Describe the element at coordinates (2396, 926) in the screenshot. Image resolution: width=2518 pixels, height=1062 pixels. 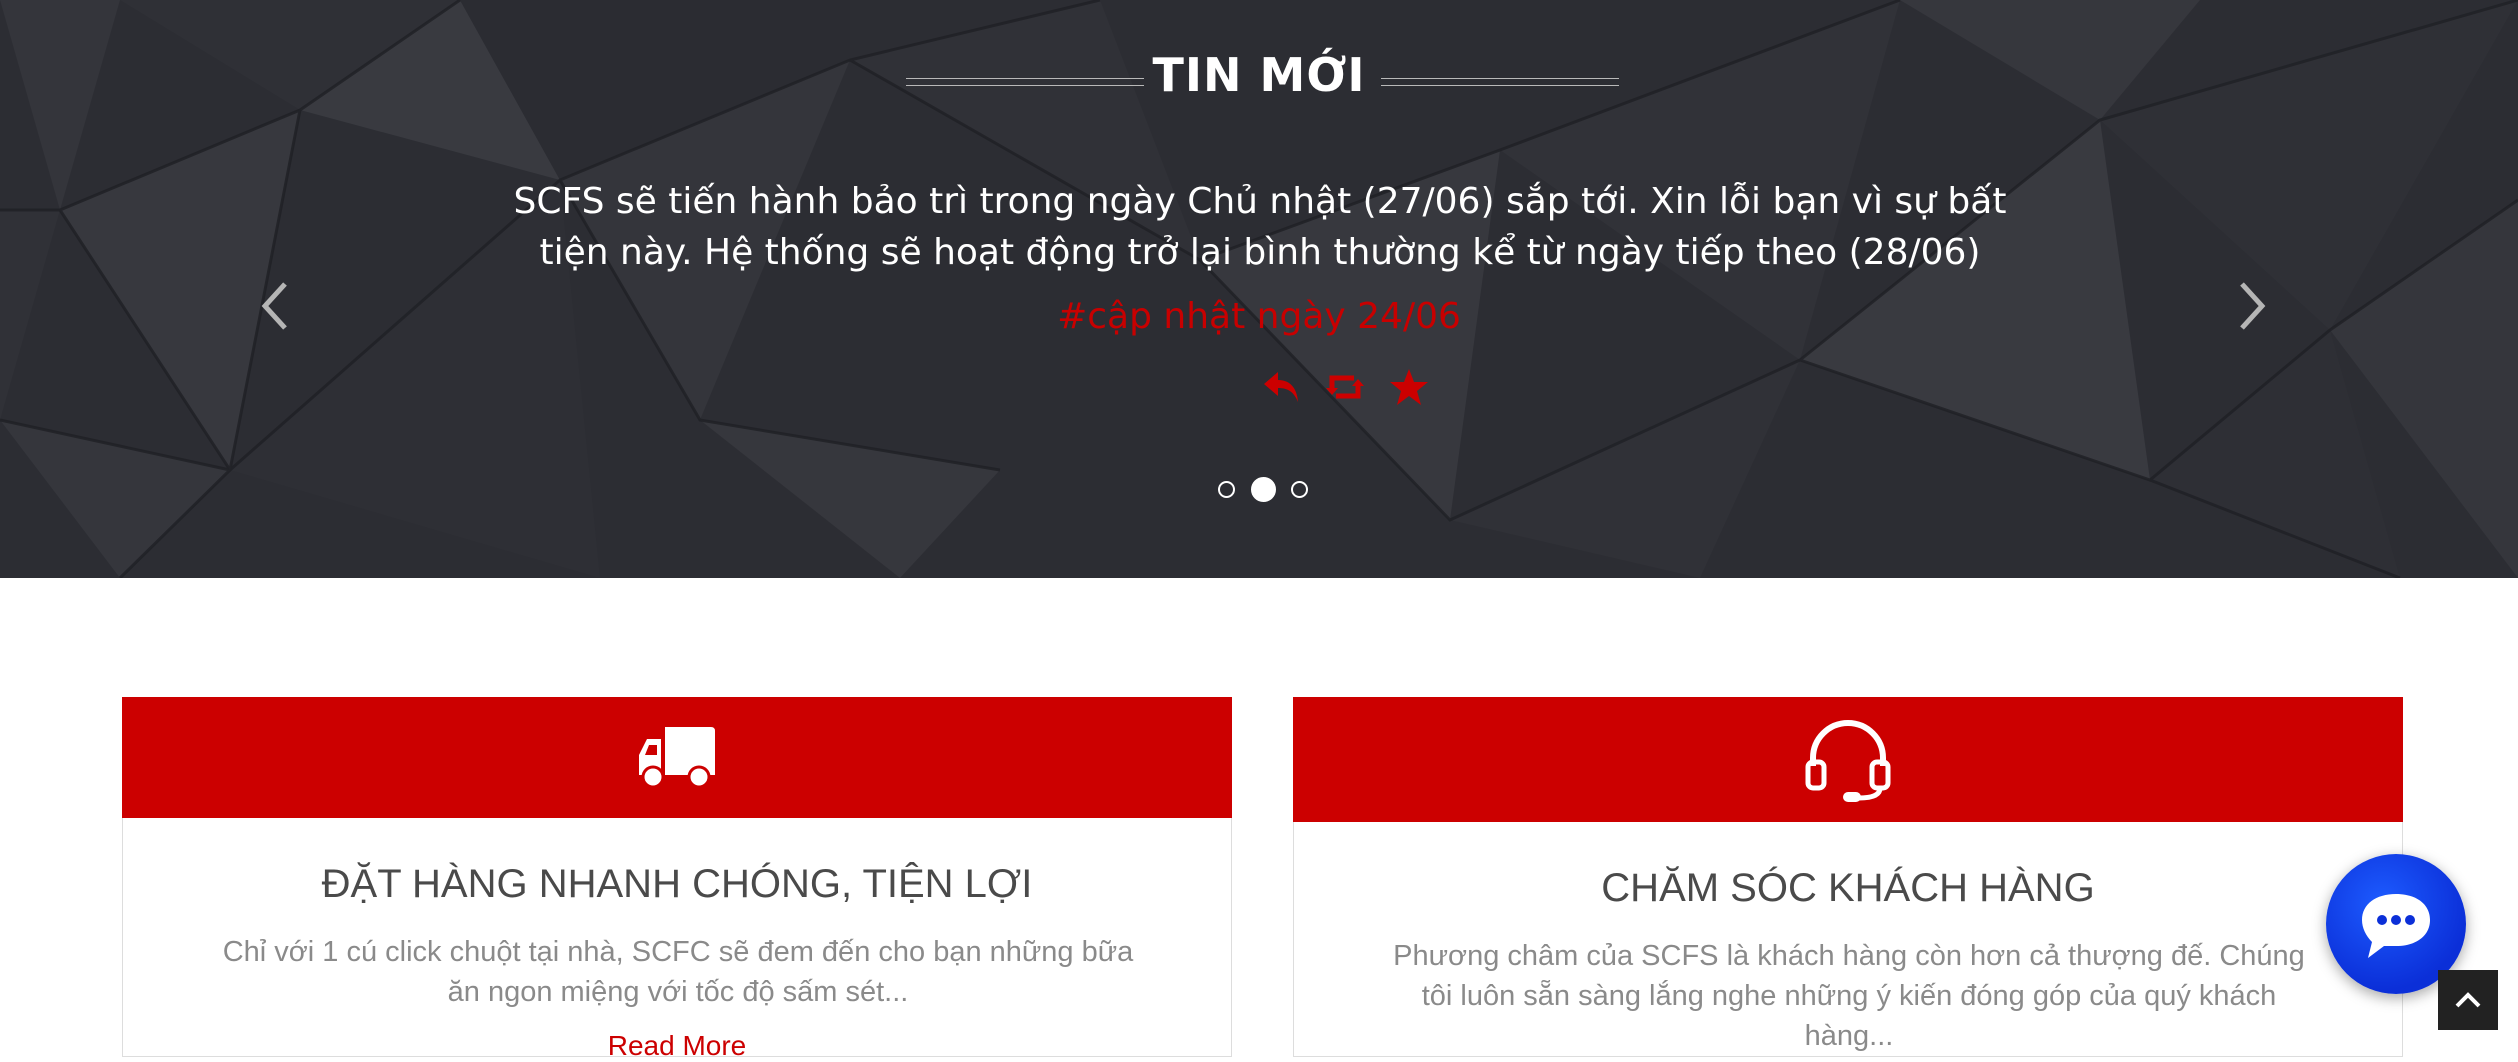
I see `chat-bubble-icon` at that location.